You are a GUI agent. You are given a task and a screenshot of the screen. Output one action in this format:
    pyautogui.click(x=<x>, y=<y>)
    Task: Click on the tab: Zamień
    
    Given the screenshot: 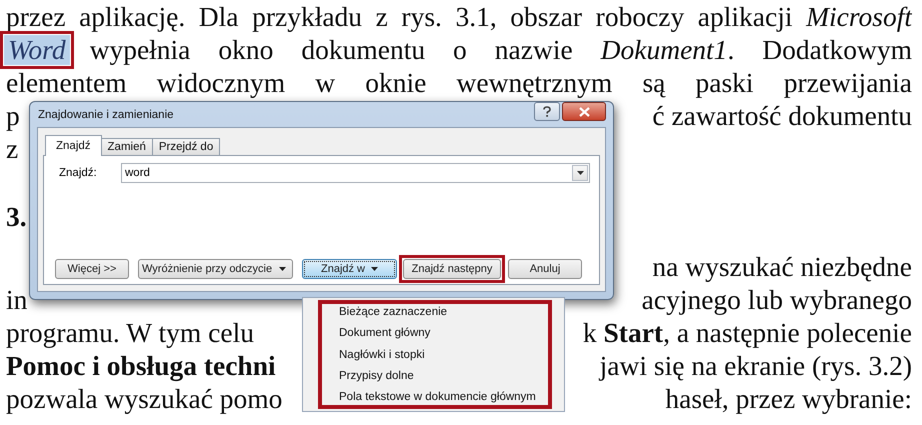 What is the action you would take?
    pyautogui.click(x=126, y=146)
    